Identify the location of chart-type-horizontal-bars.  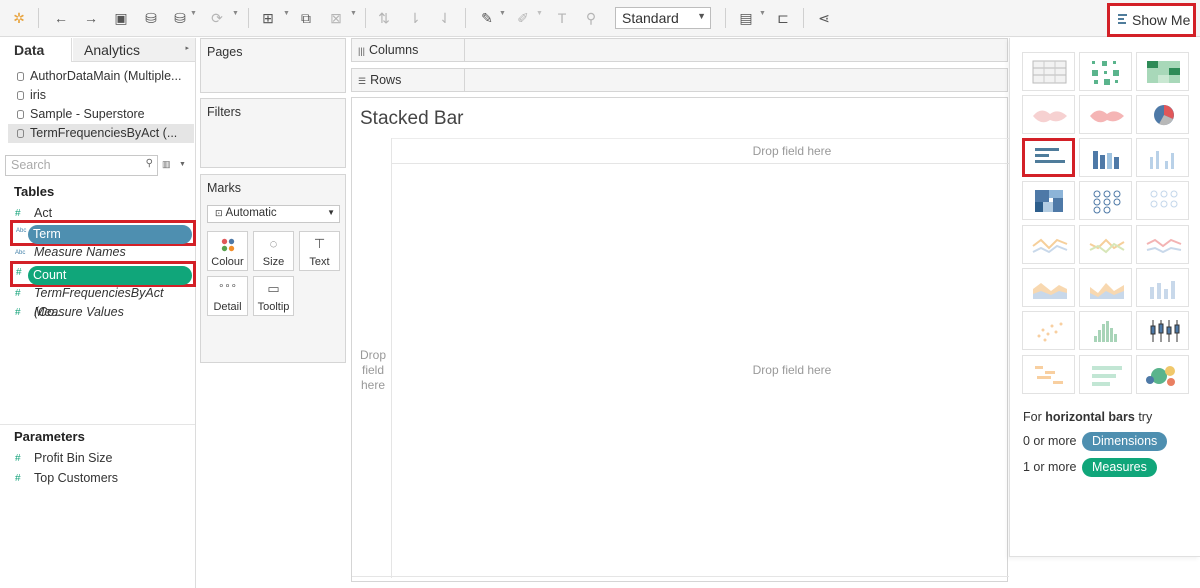
(1048, 157).